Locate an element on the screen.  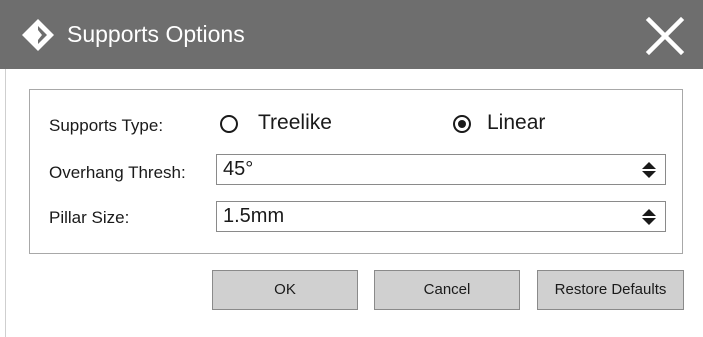
pillar-size-input is located at coordinates (423, 216).